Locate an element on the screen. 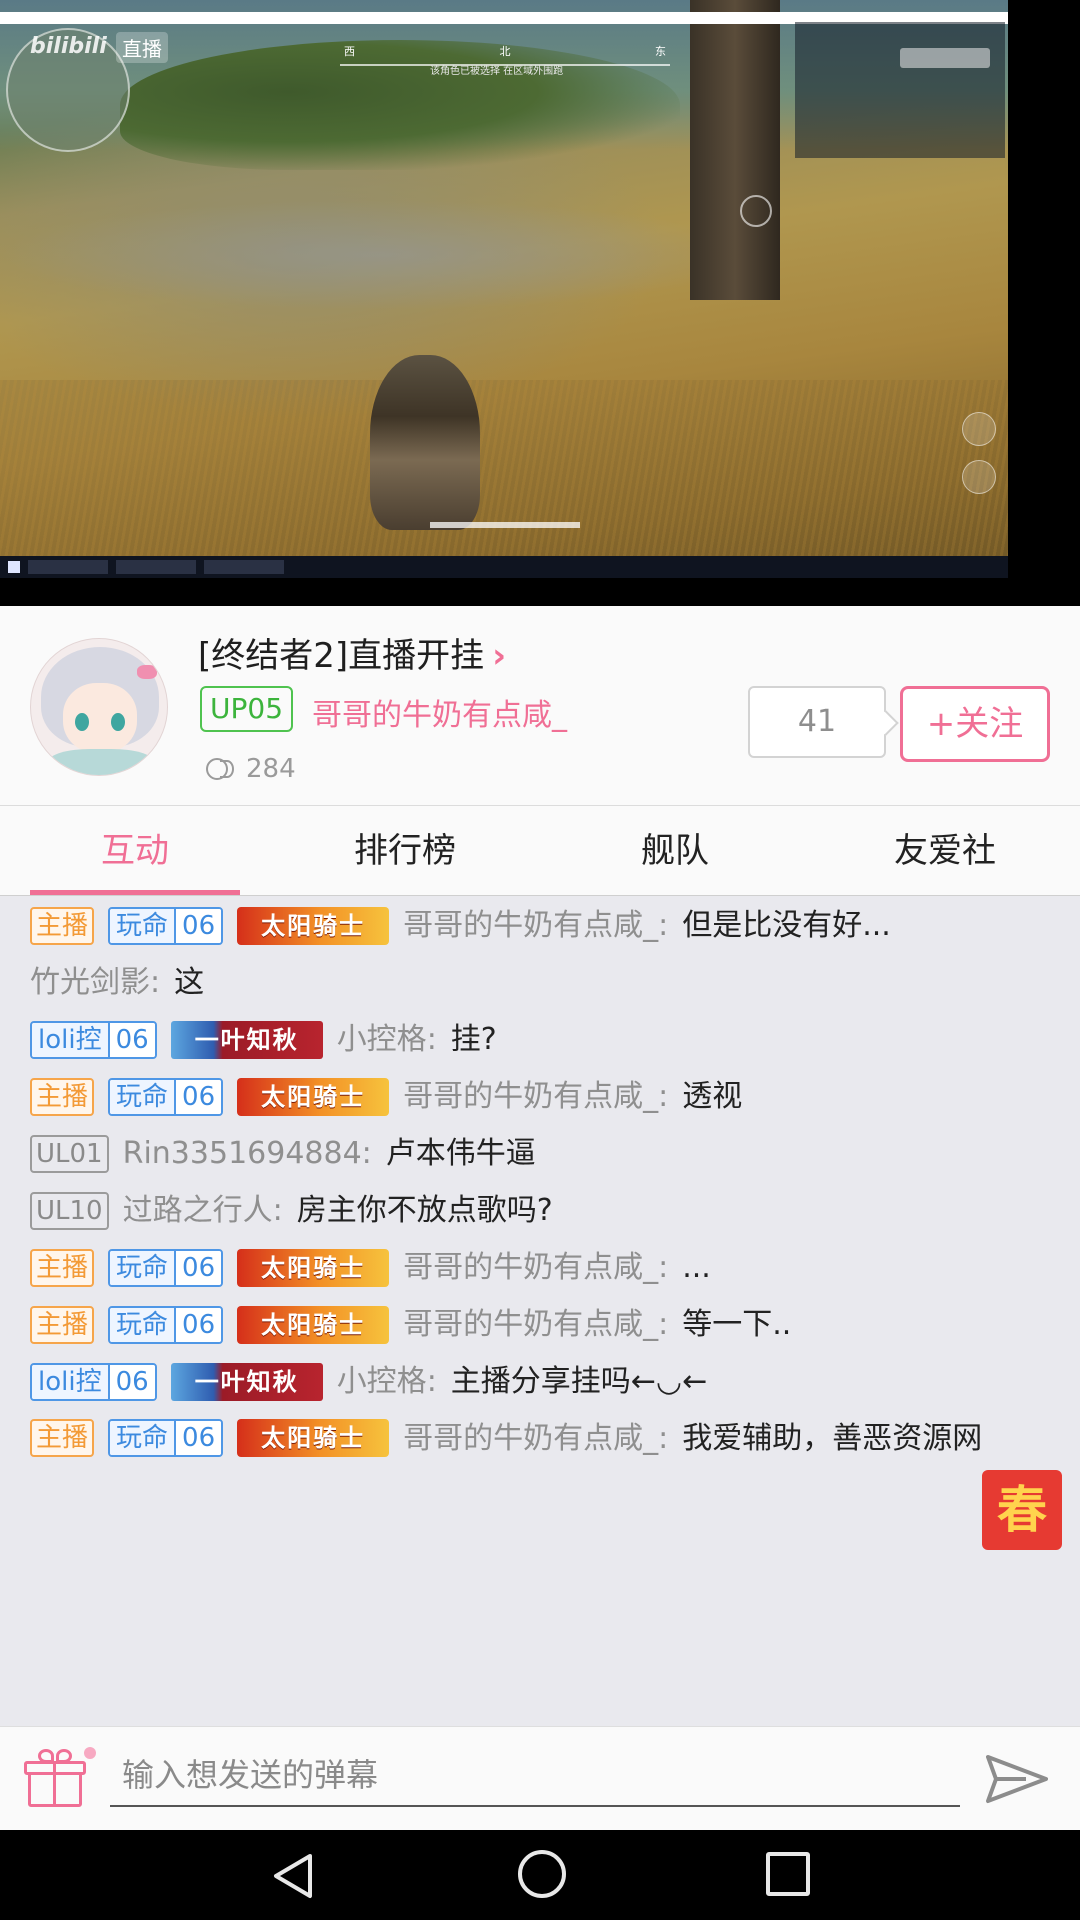 The image size is (1080, 1920). streamer-info-panel: [终结者2]直播开挂 › UP05 哥哥的牛奶有点咸_ 284 41 +关注 is located at coordinates (540, 706).